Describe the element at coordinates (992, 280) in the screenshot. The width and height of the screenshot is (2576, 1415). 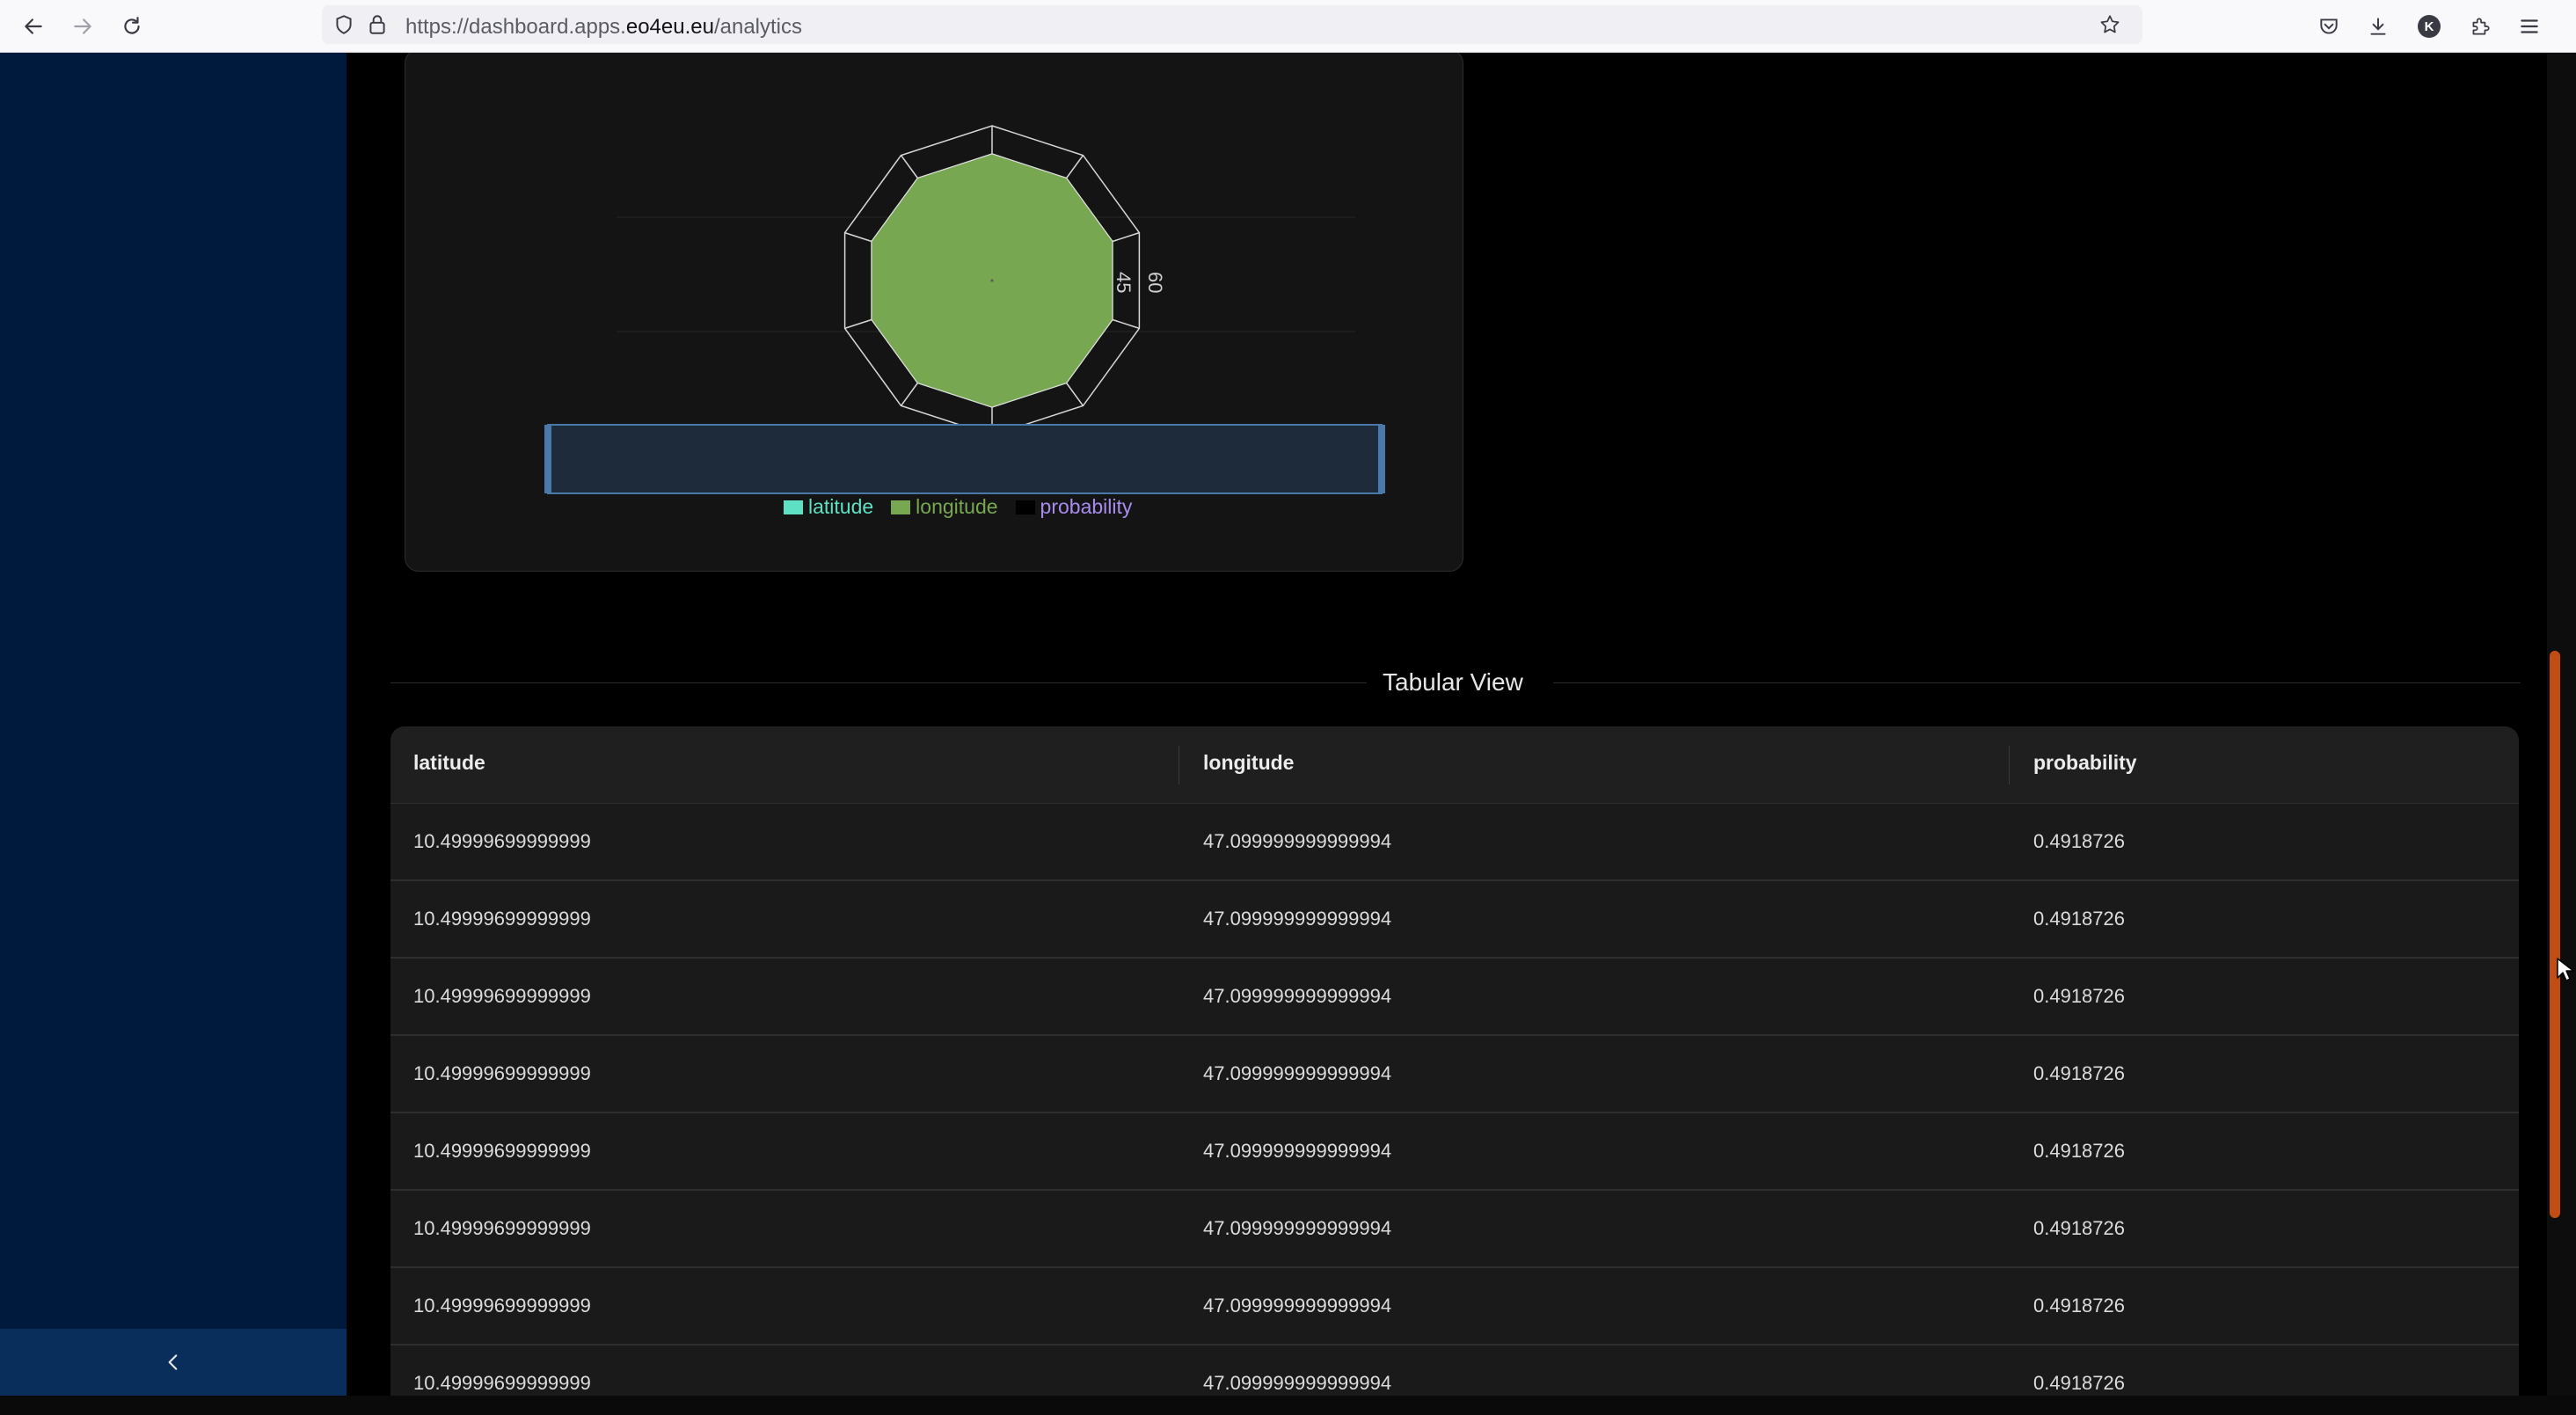
I see `radar-center-point` at that location.